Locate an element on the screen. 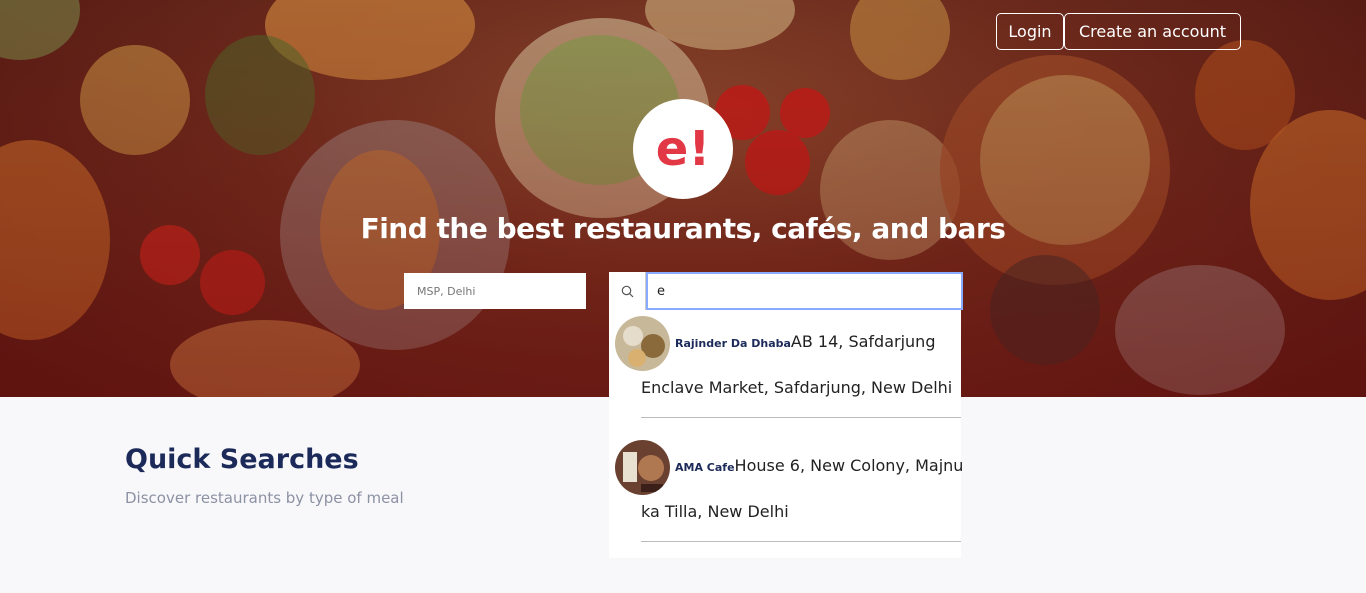  suggestion-address: House 6, New Colony, Majnu is located at coordinates (849, 465).